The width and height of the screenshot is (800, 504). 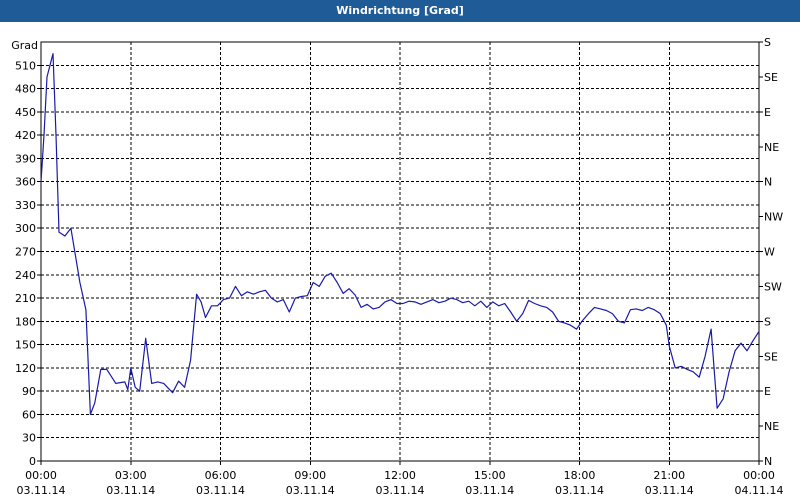 I want to click on y-tick-label: 240, so click(x=25, y=275).